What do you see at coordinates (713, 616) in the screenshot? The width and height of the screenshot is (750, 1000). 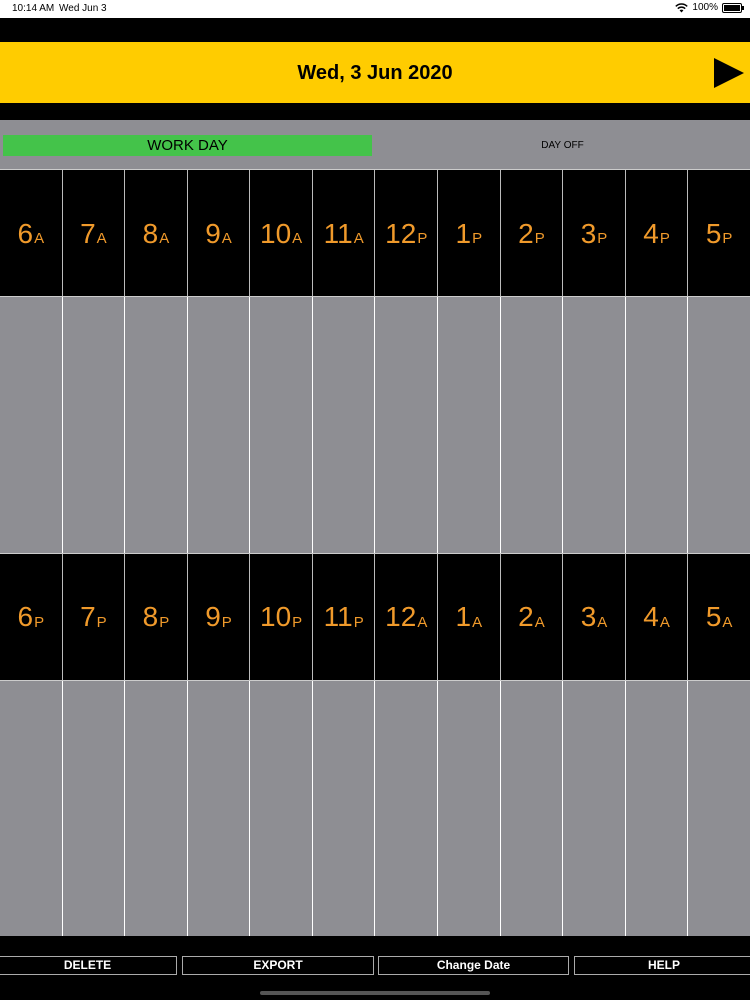 I see `hour-number: 5` at bounding box center [713, 616].